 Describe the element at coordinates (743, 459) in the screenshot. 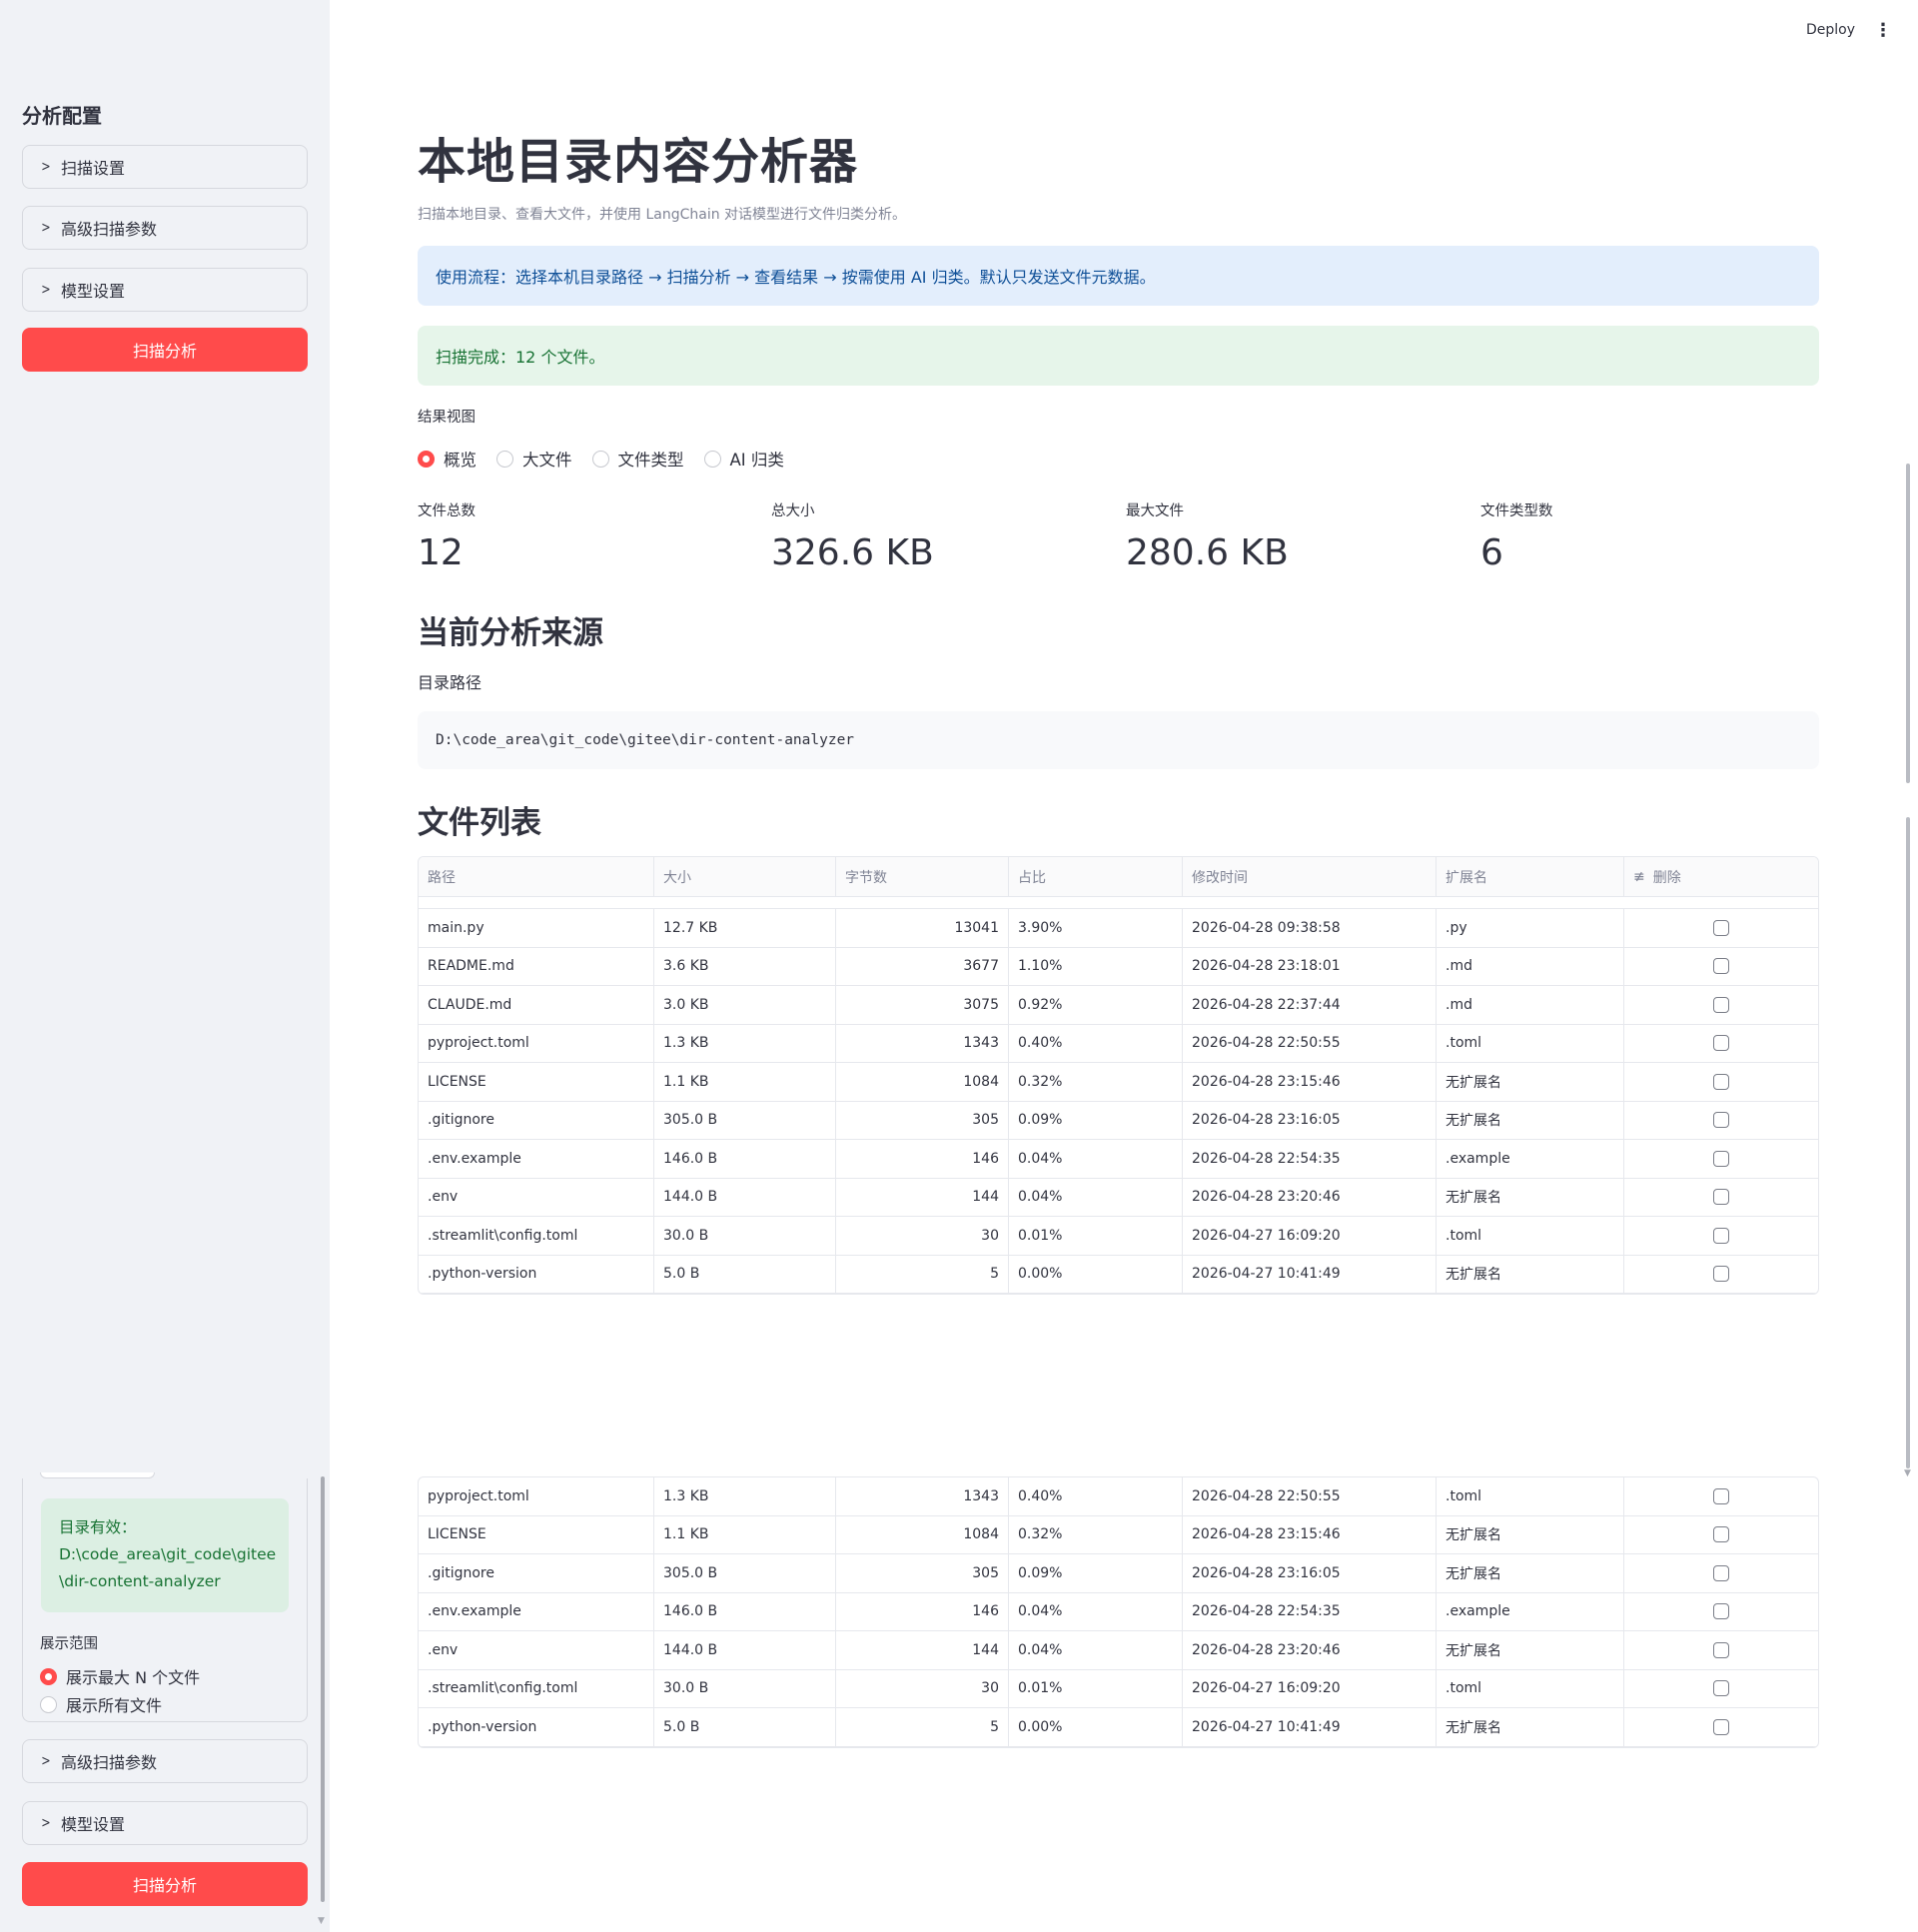

I see `radio-ai-classify: AI 归类` at that location.